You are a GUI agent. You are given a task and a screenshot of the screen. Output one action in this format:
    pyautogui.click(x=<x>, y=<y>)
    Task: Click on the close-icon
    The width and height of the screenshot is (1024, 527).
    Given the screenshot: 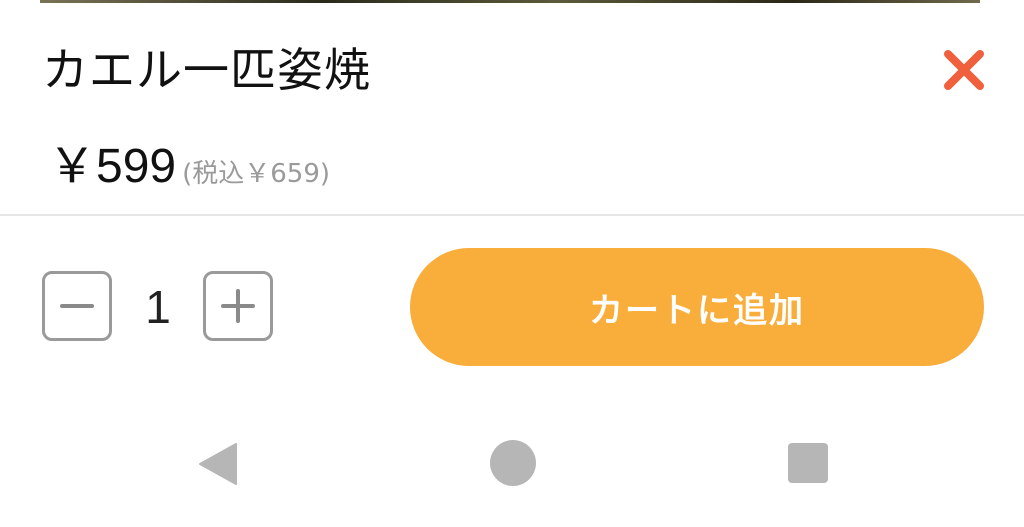 What is the action you would take?
    pyautogui.click(x=964, y=70)
    